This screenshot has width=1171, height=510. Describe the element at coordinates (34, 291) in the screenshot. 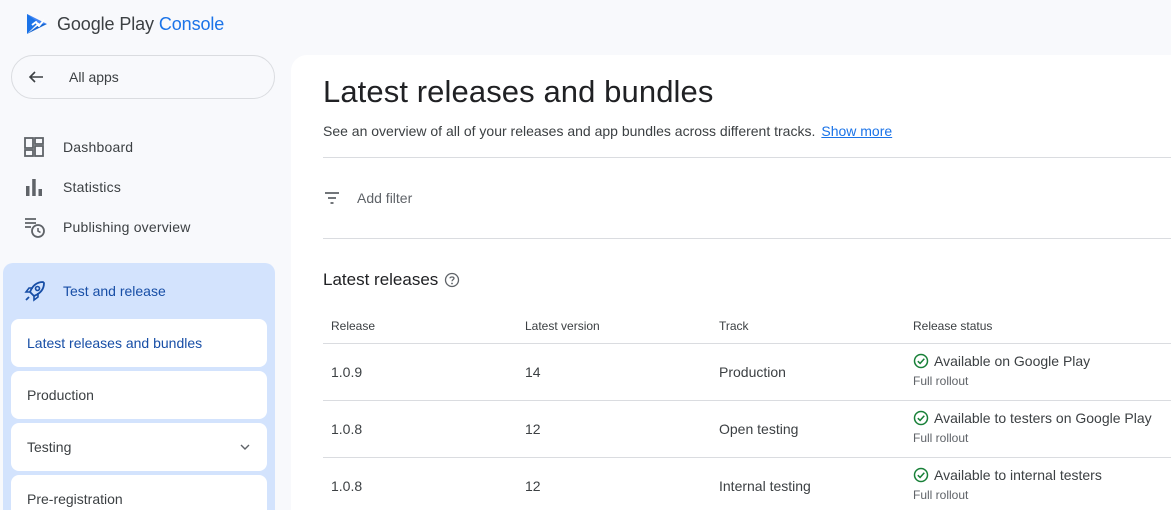

I see `rocket-icon` at that location.